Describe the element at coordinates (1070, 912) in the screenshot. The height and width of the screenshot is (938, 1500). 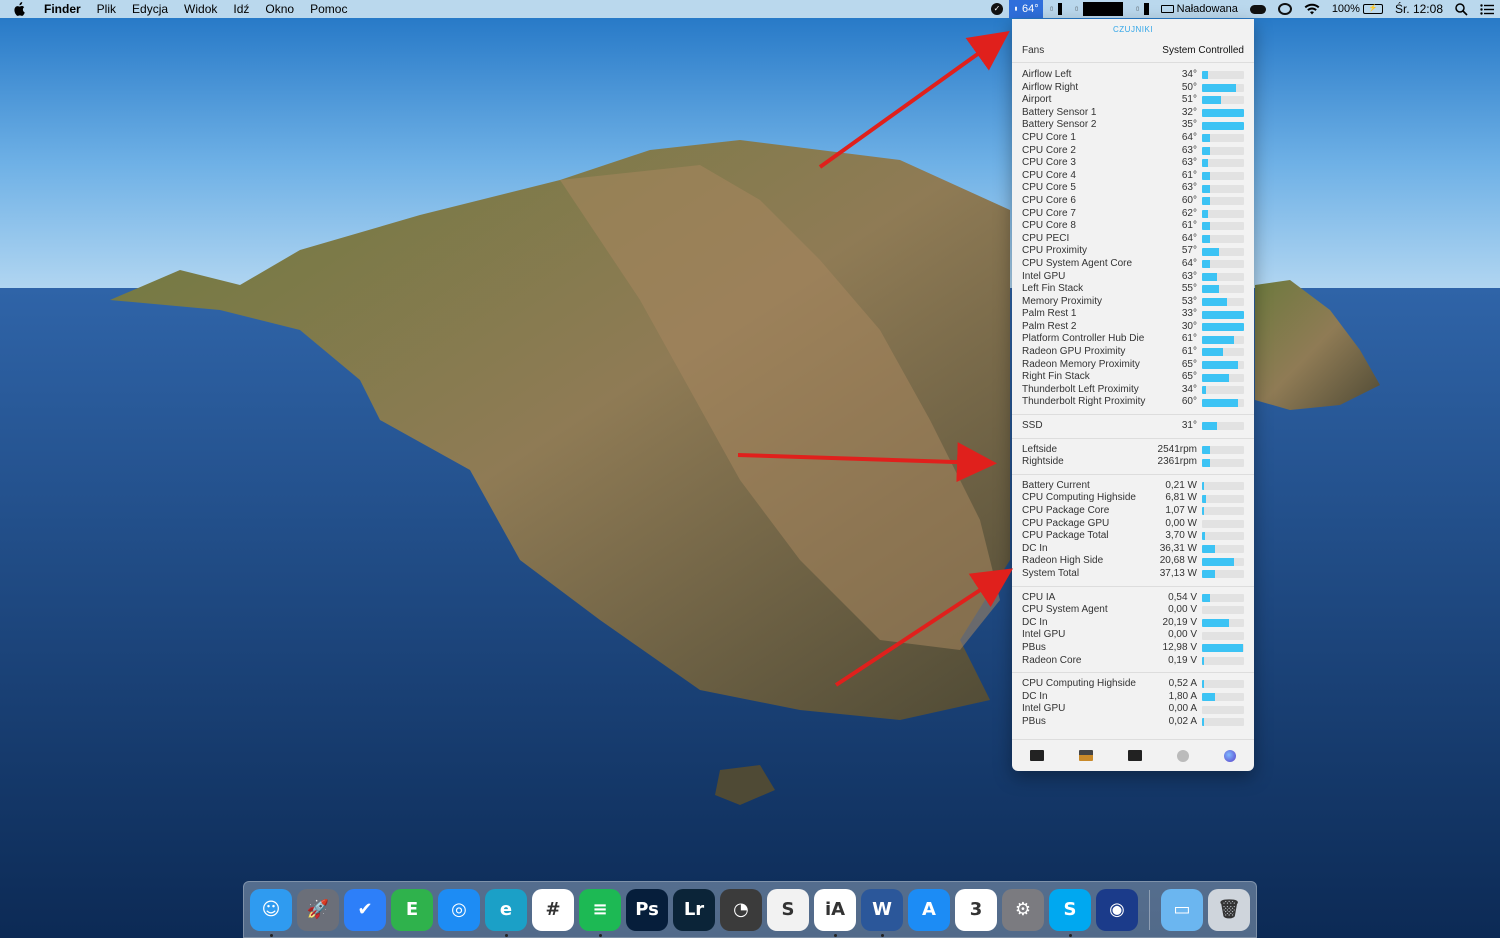
I see `dock-skype-icon: S` at that location.